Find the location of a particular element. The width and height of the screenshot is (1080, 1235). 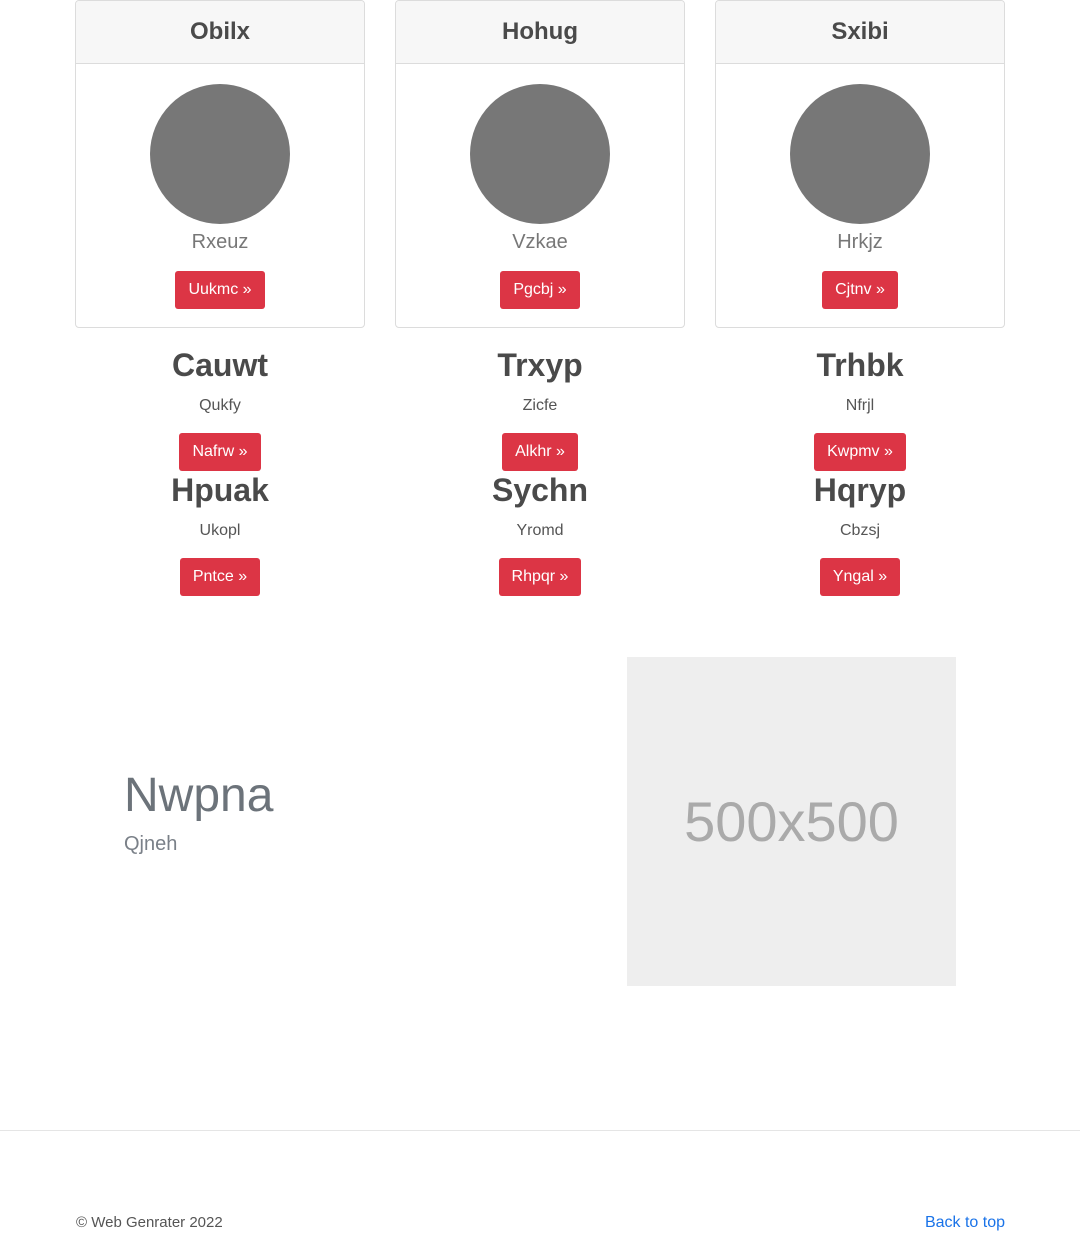

card-subtitle: Vzkae is located at coordinates (540, 242).